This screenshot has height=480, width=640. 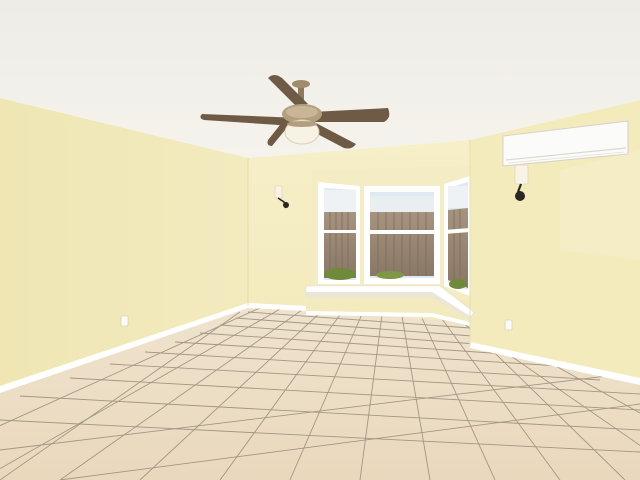 I want to click on foliage, so click(x=340, y=274).